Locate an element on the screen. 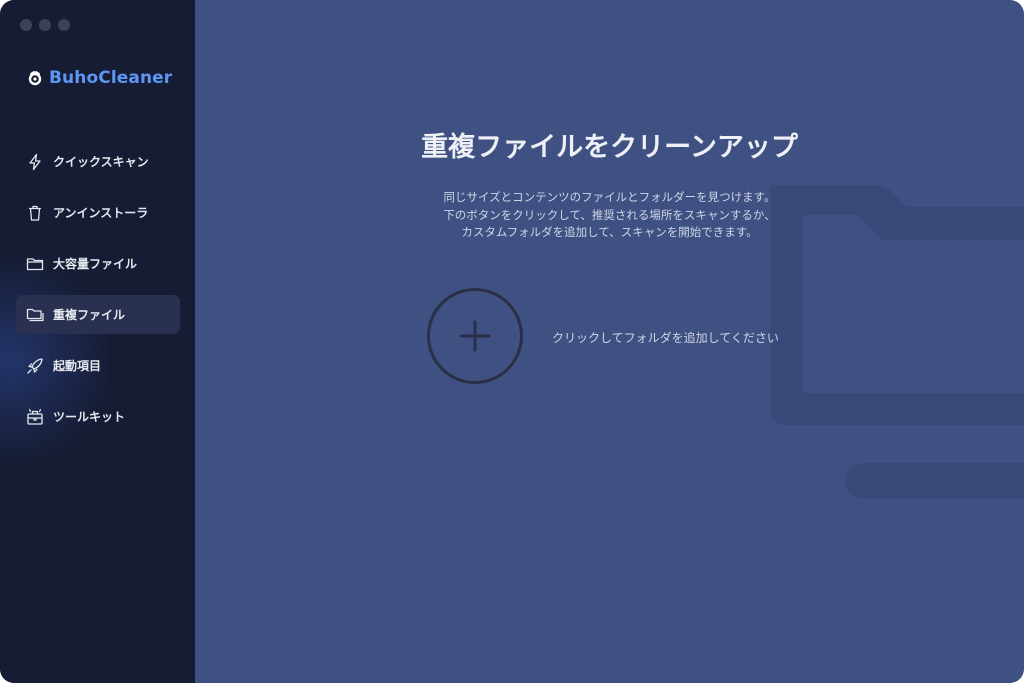  sidebar-item-uninstaller: アンインストーラ is located at coordinates (98, 212).